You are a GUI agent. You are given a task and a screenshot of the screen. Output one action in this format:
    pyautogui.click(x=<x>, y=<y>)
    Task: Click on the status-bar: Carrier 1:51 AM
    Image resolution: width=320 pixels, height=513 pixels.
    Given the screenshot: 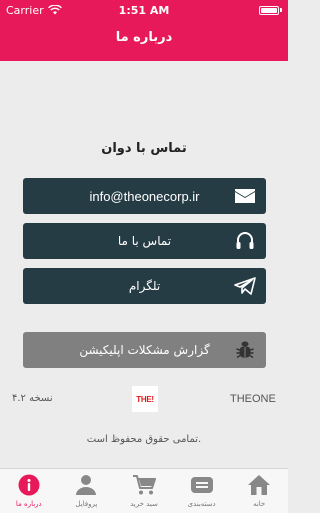 What is the action you would take?
    pyautogui.click(x=144, y=10)
    